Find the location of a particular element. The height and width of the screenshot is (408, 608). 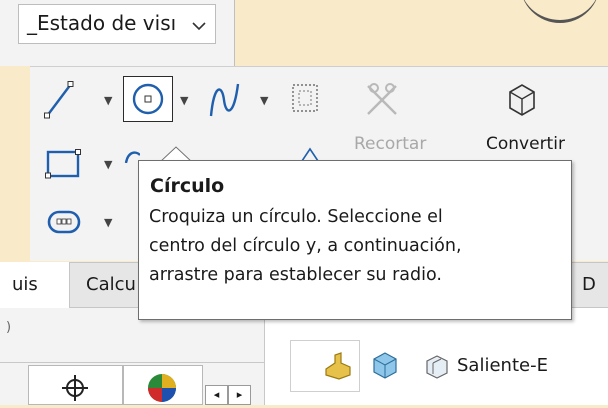

breadcrumb-feature-label: Saliente-E is located at coordinates (502, 365).